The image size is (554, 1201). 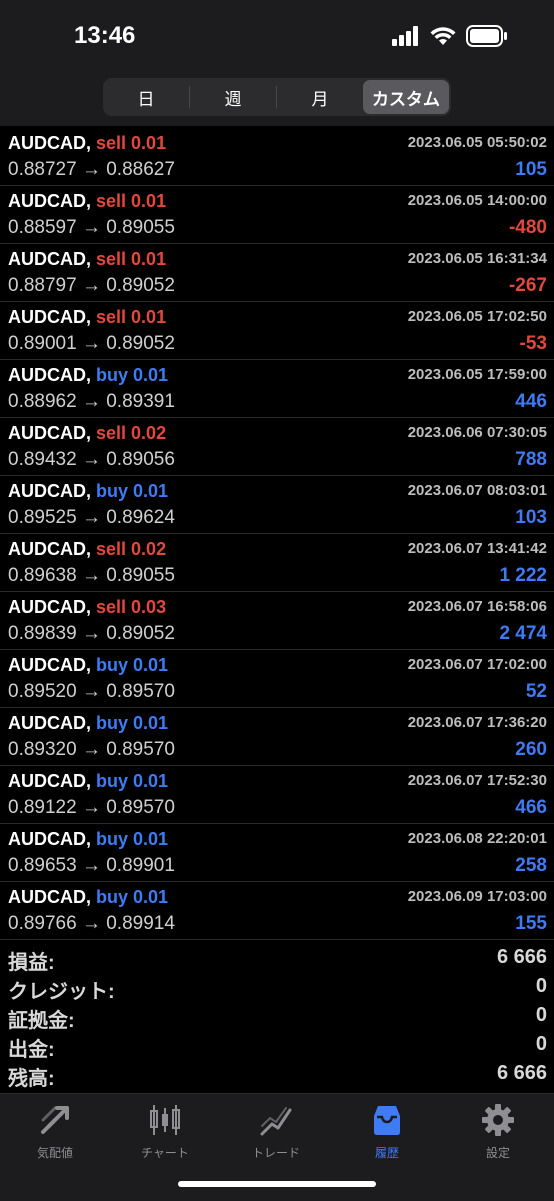 What do you see at coordinates (531, 459) in the screenshot?
I see `trade-profit: 788` at bounding box center [531, 459].